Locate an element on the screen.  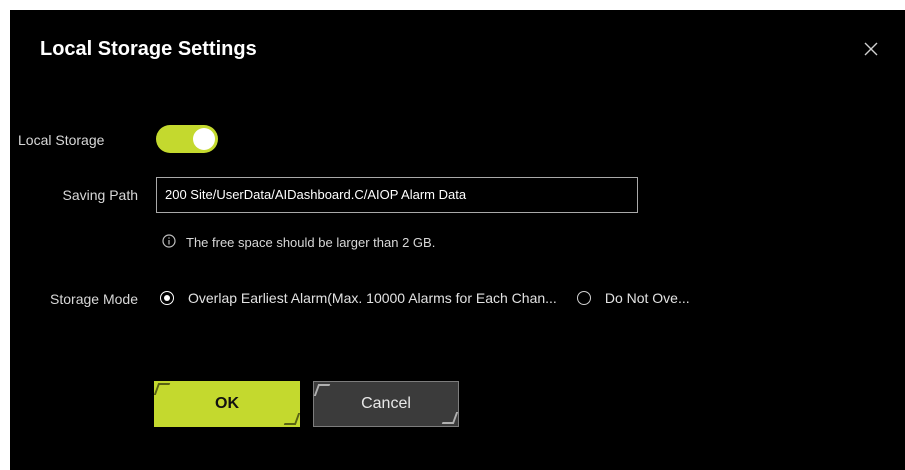
ok-button-label: OK is located at coordinates (227, 403).